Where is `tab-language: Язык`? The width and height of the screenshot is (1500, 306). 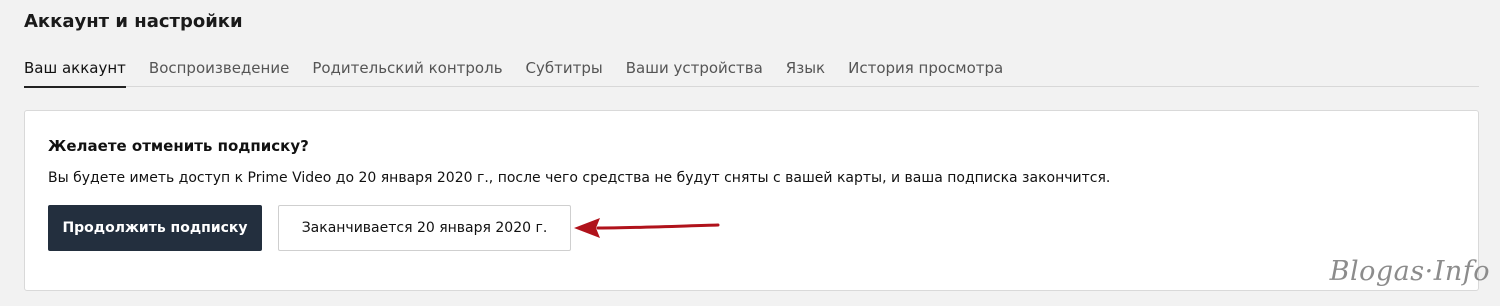
tab-language: Язык is located at coordinates (805, 73).